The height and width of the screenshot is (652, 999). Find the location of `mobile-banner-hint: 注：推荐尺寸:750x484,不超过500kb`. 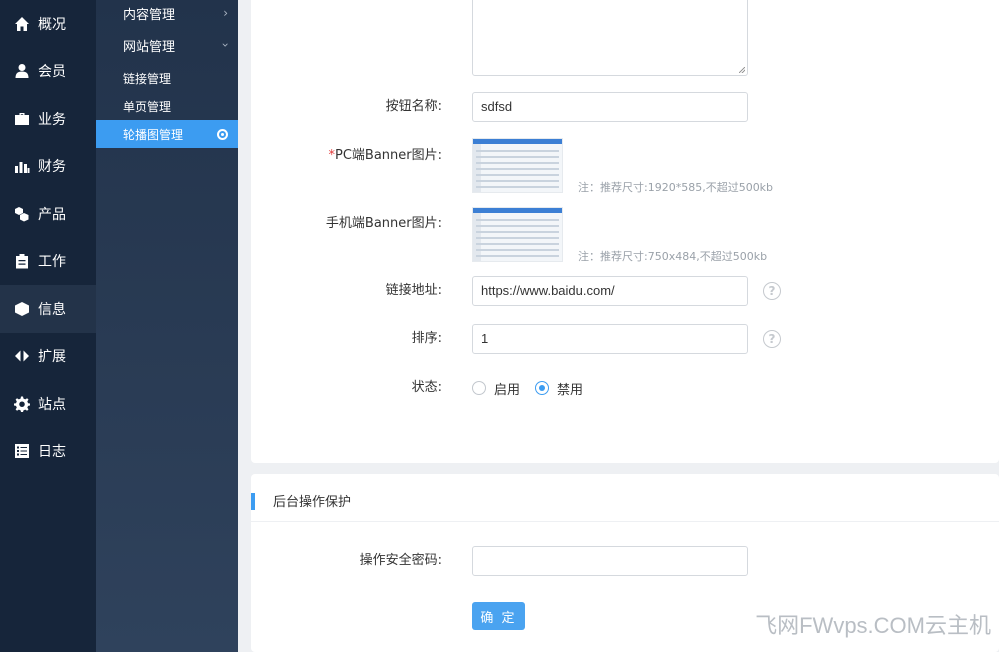

mobile-banner-hint: 注：推荐尺寸:750x484,不超过500kb is located at coordinates (673, 256).